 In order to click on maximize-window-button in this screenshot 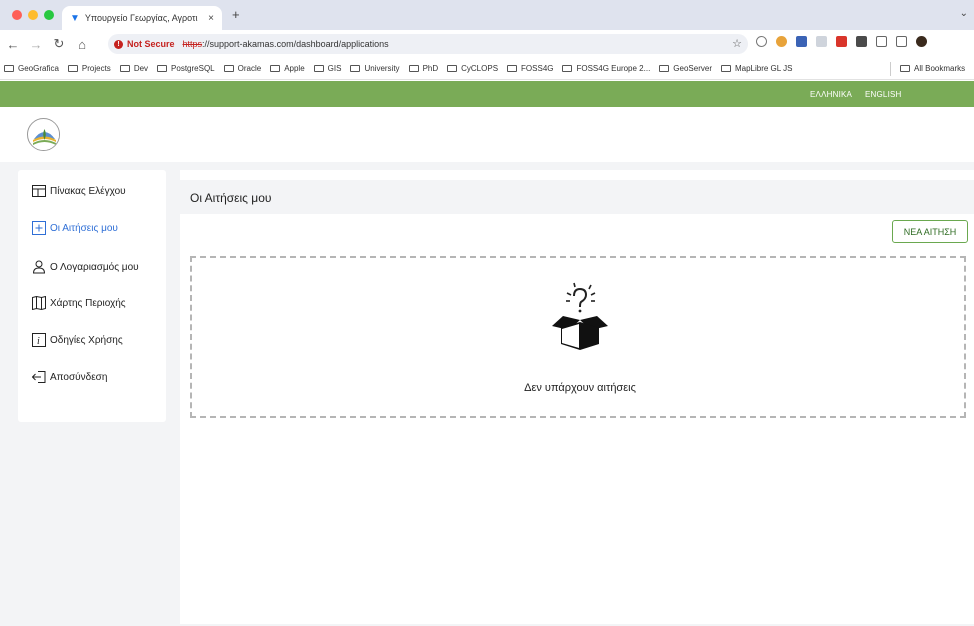, I will do `click(49, 15)`.